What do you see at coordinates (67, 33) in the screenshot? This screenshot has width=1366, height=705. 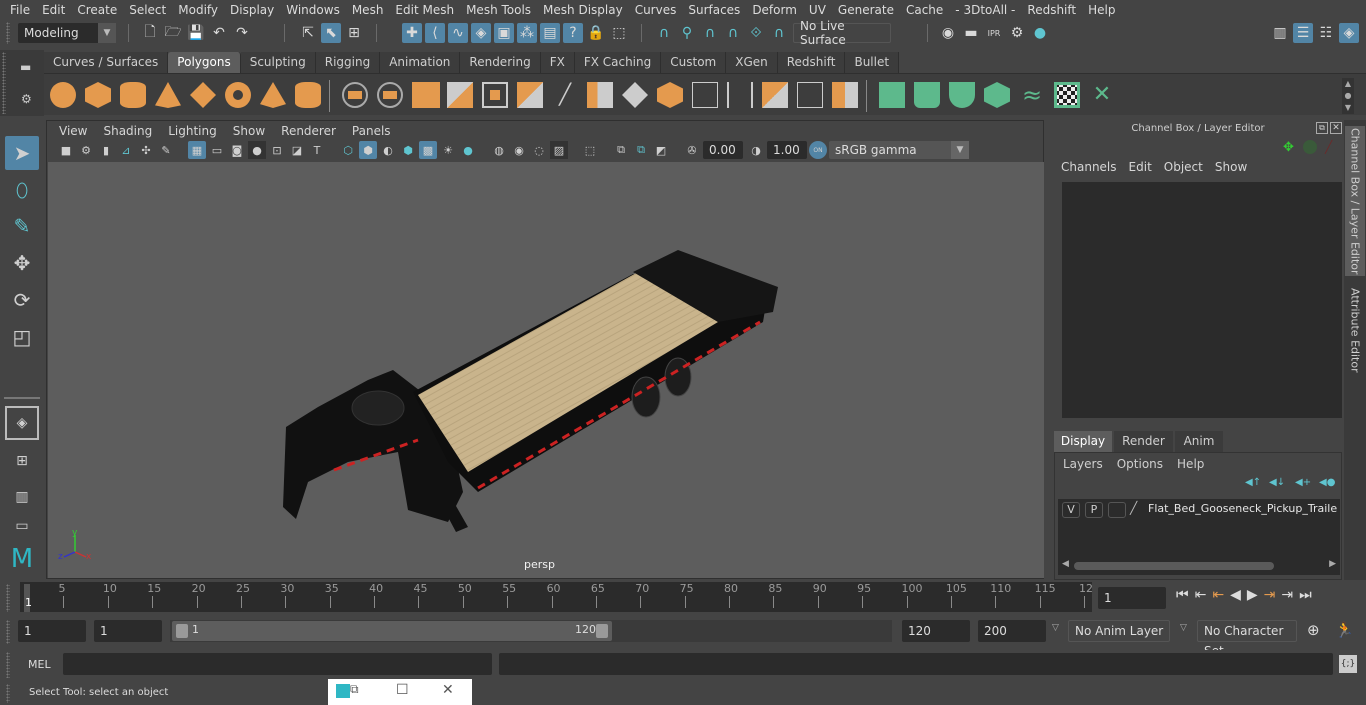 I see `workspace-mode-select: Modeling ▼` at bounding box center [67, 33].